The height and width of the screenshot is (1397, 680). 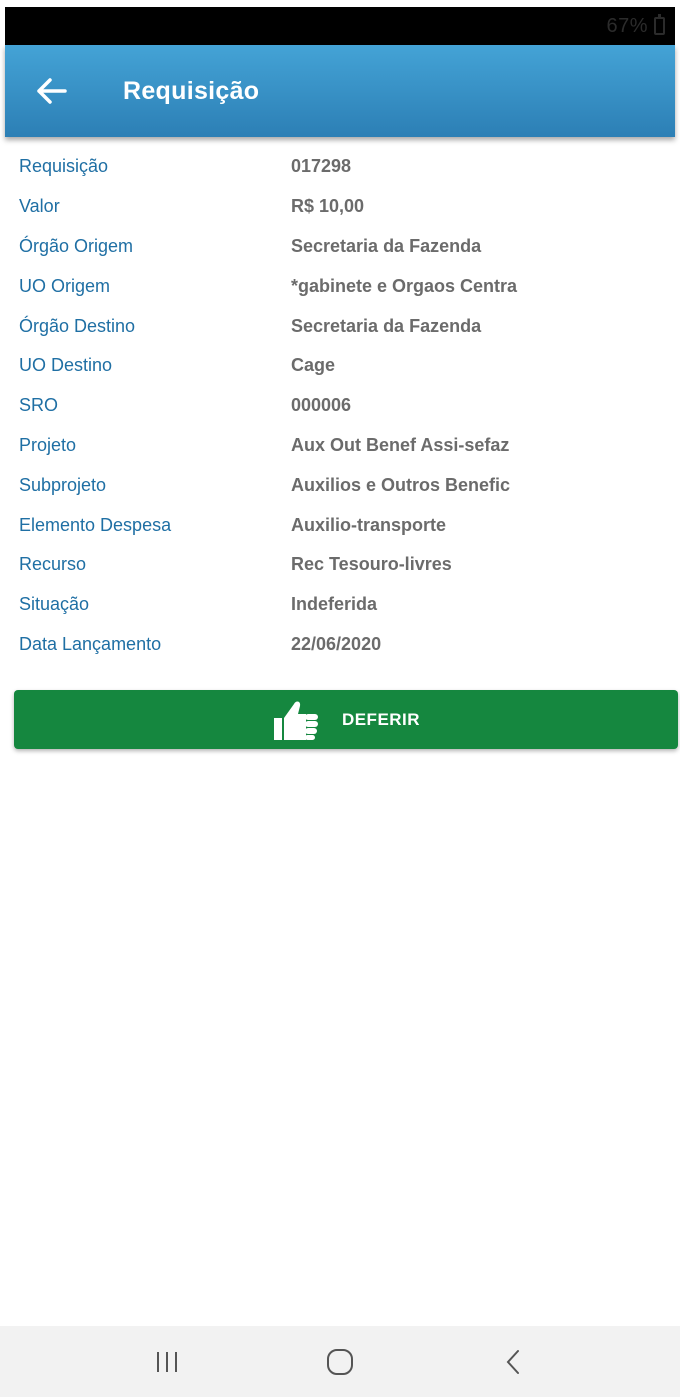 I want to click on arrow-left-icon, so click(x=52, y=91).